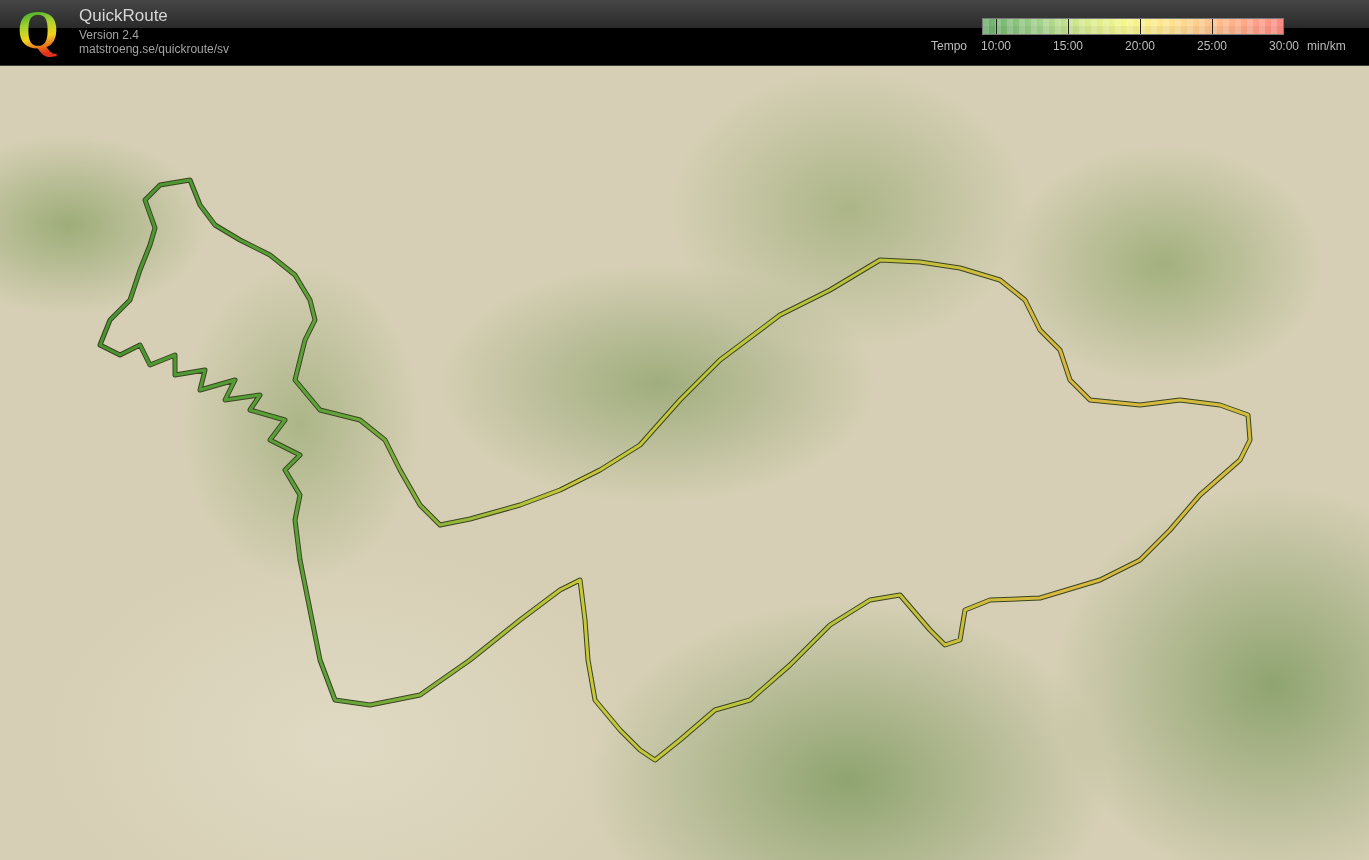  I want to click on tempo-tick-label: 25:00, so click(1212, 46).